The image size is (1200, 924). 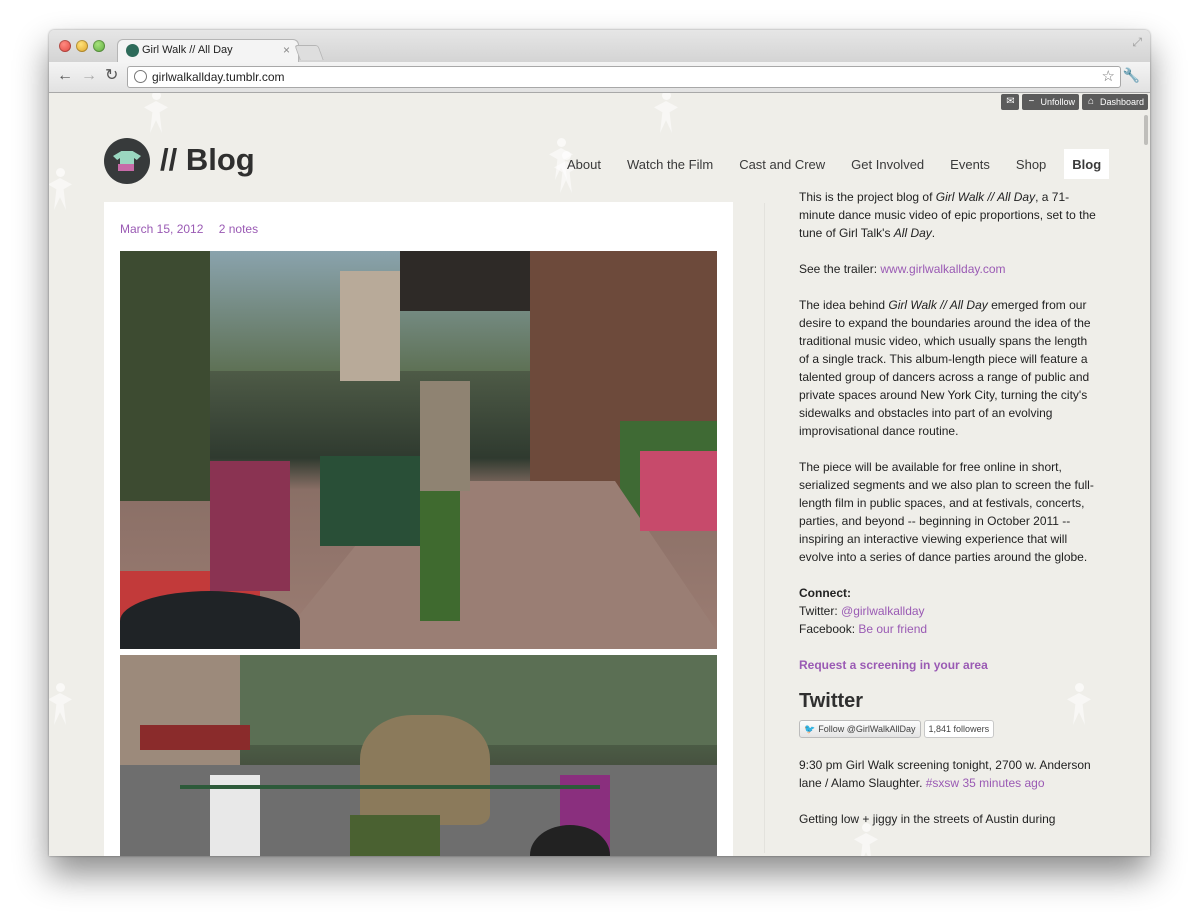 What do you see at coordinates (584, 166) in the screenshot?
I see `nav-item-about: About` at bounding box center [584, 166].